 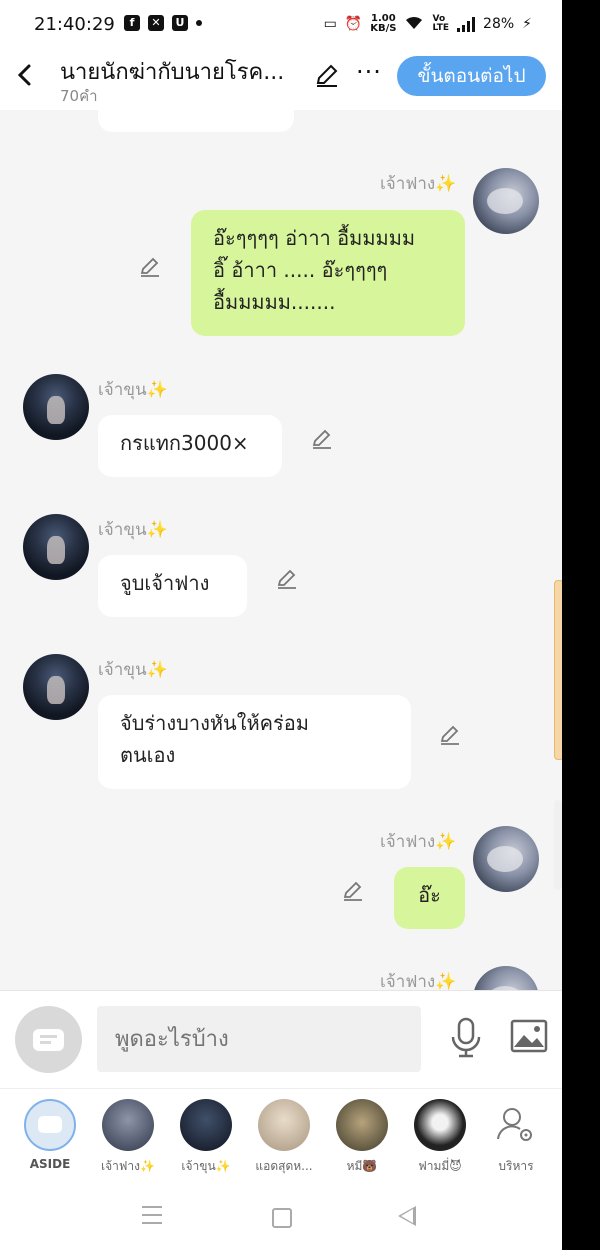 I want to click on scroll-indicator, so click(x=558, y=670).